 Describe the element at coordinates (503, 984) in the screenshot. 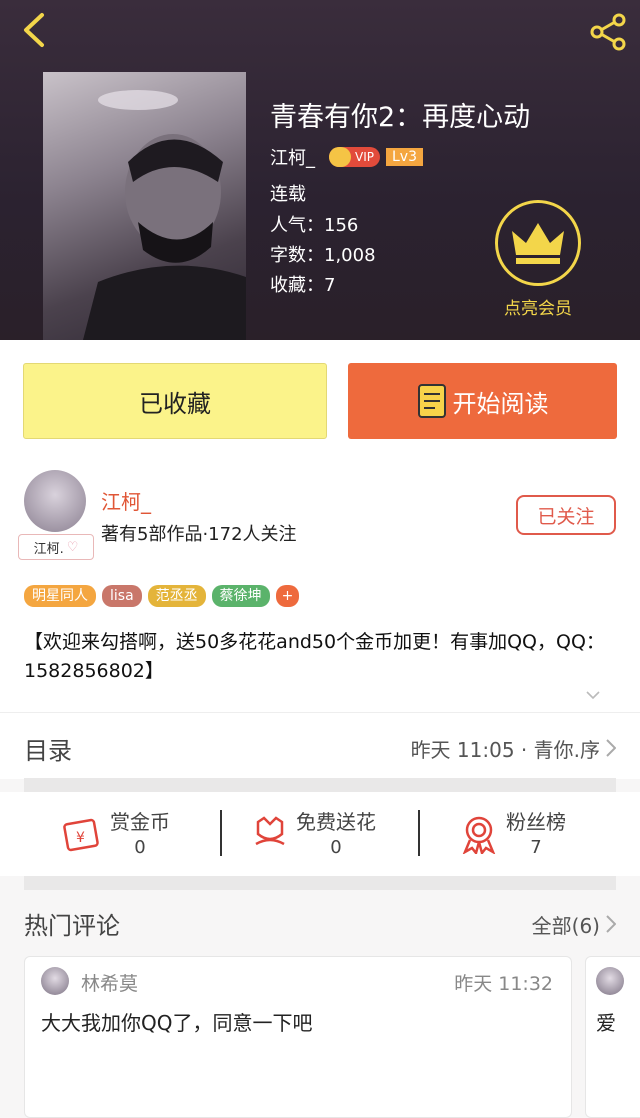

I see `comment-time: 昨天 11:32` at that location.